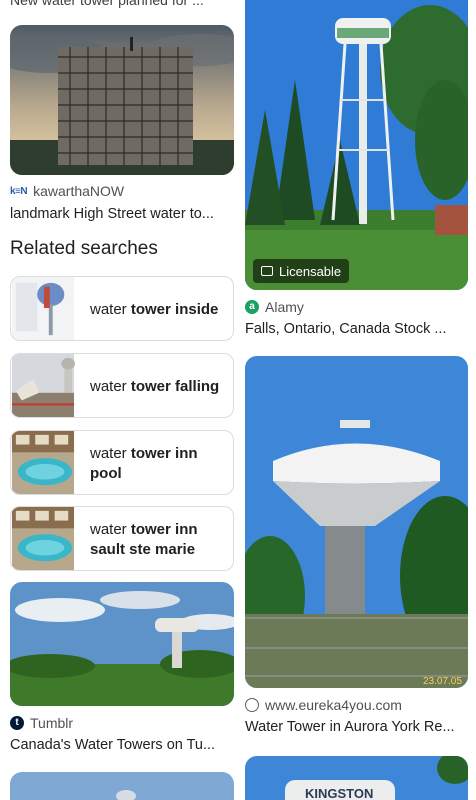 This screenshot has height=800, width=476. What do you see at coordinates (333, 705) in the screenshot?
I see `source-name: www.eureka4you.com` at bounding box center [333, 705].